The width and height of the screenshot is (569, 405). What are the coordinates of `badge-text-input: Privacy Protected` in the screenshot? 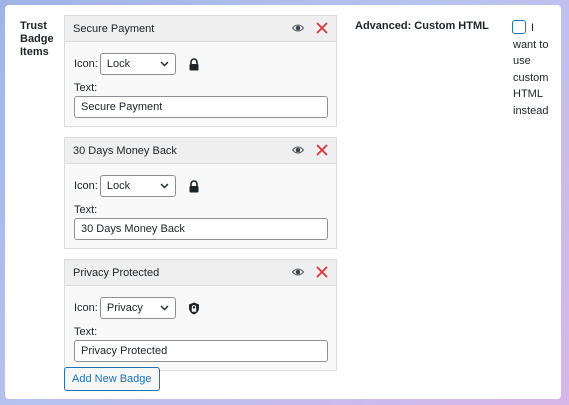 It's located at (201, 351).